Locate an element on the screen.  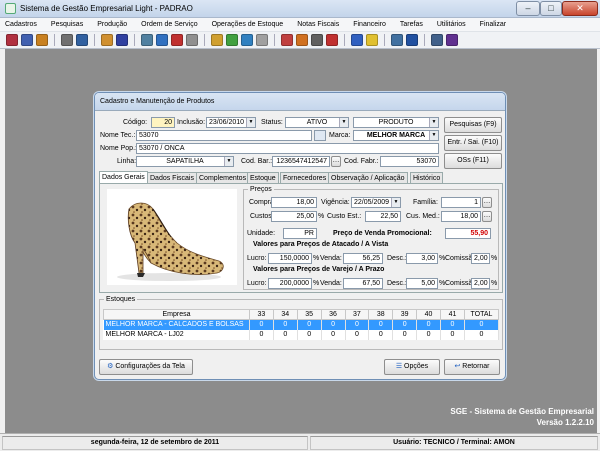
cod-bar-field: 1236547412547 is located at coordinates (301, 161).